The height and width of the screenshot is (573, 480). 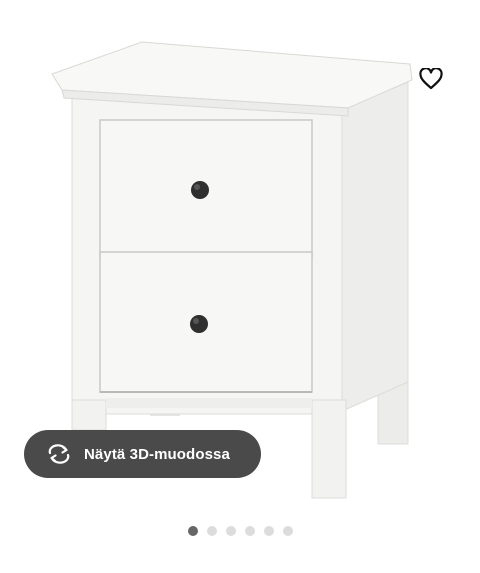 What do you see at coordinates (209, 403) in the screenshot?
I see `apron` at bounding box center [209, 403].